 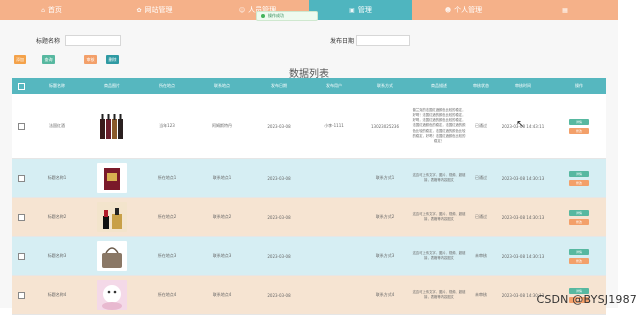 I want to click on phone-cell: 联系方式3, so click(x=385, y=255).